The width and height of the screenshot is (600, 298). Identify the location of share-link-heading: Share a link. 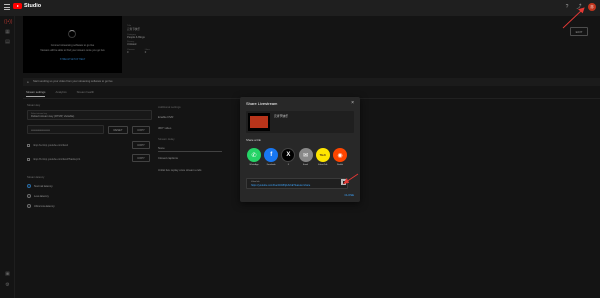
(253, 140).